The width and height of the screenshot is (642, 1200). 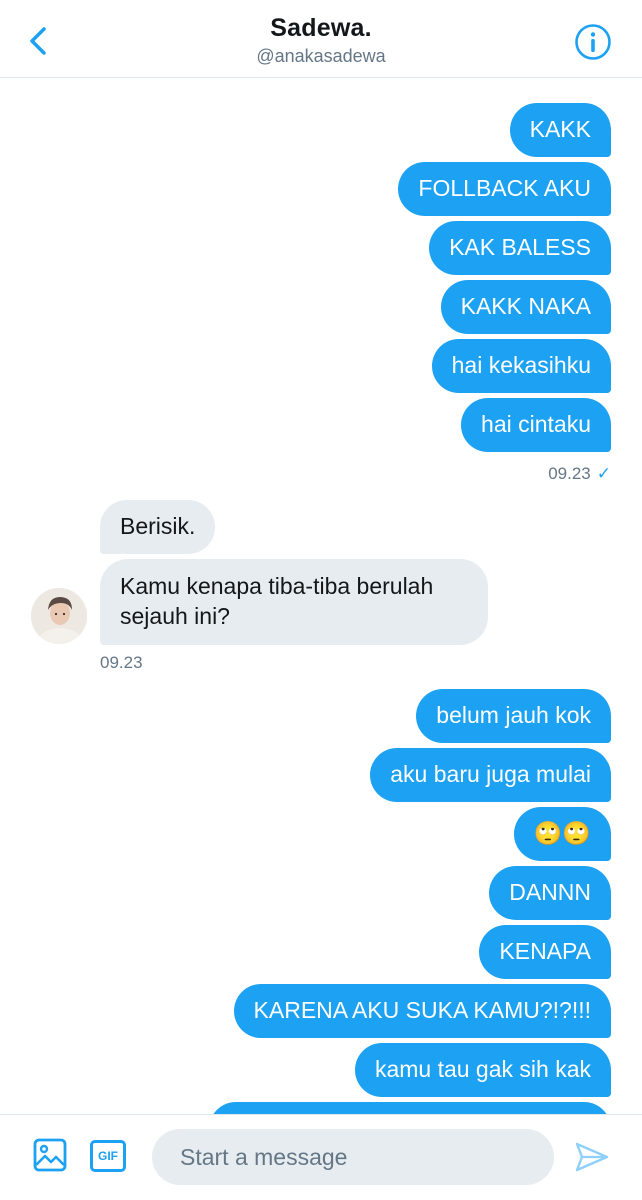 What do you see at coordinates (158, 527) in the screenshot?
I see `received-message: Berisik.` at bounding box center [158, 527].